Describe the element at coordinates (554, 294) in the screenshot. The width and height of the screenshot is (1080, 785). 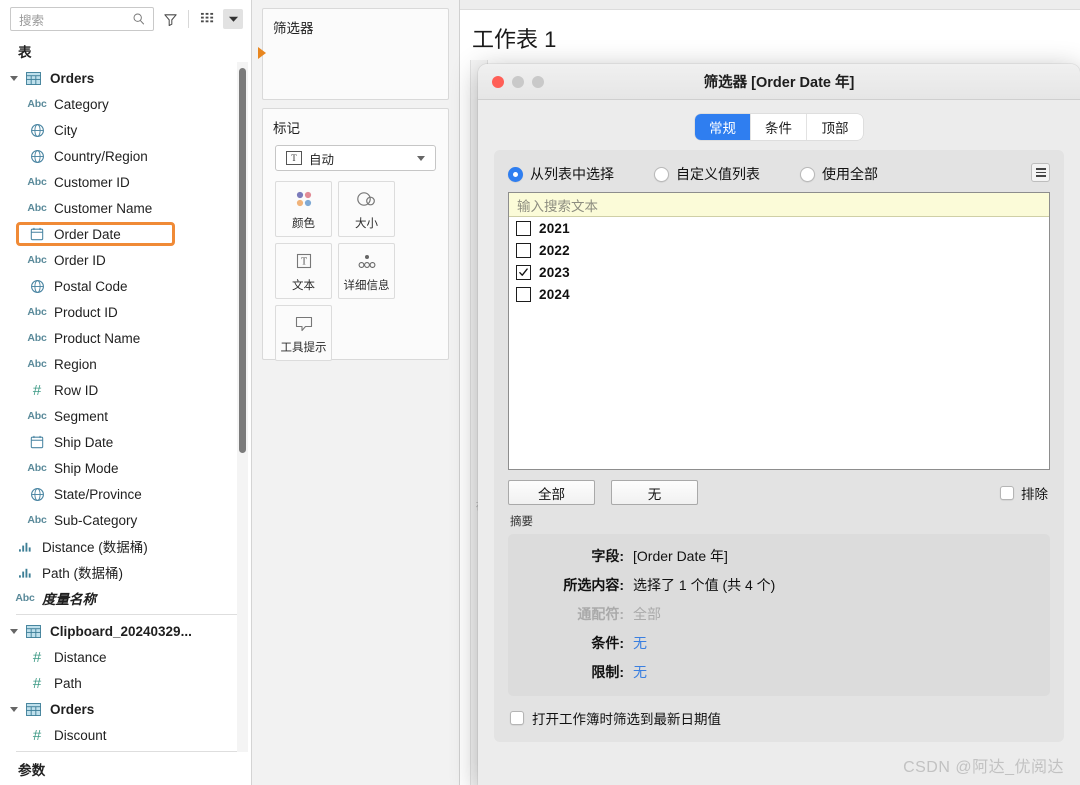
I see `list-item-label: 2024` at that location.